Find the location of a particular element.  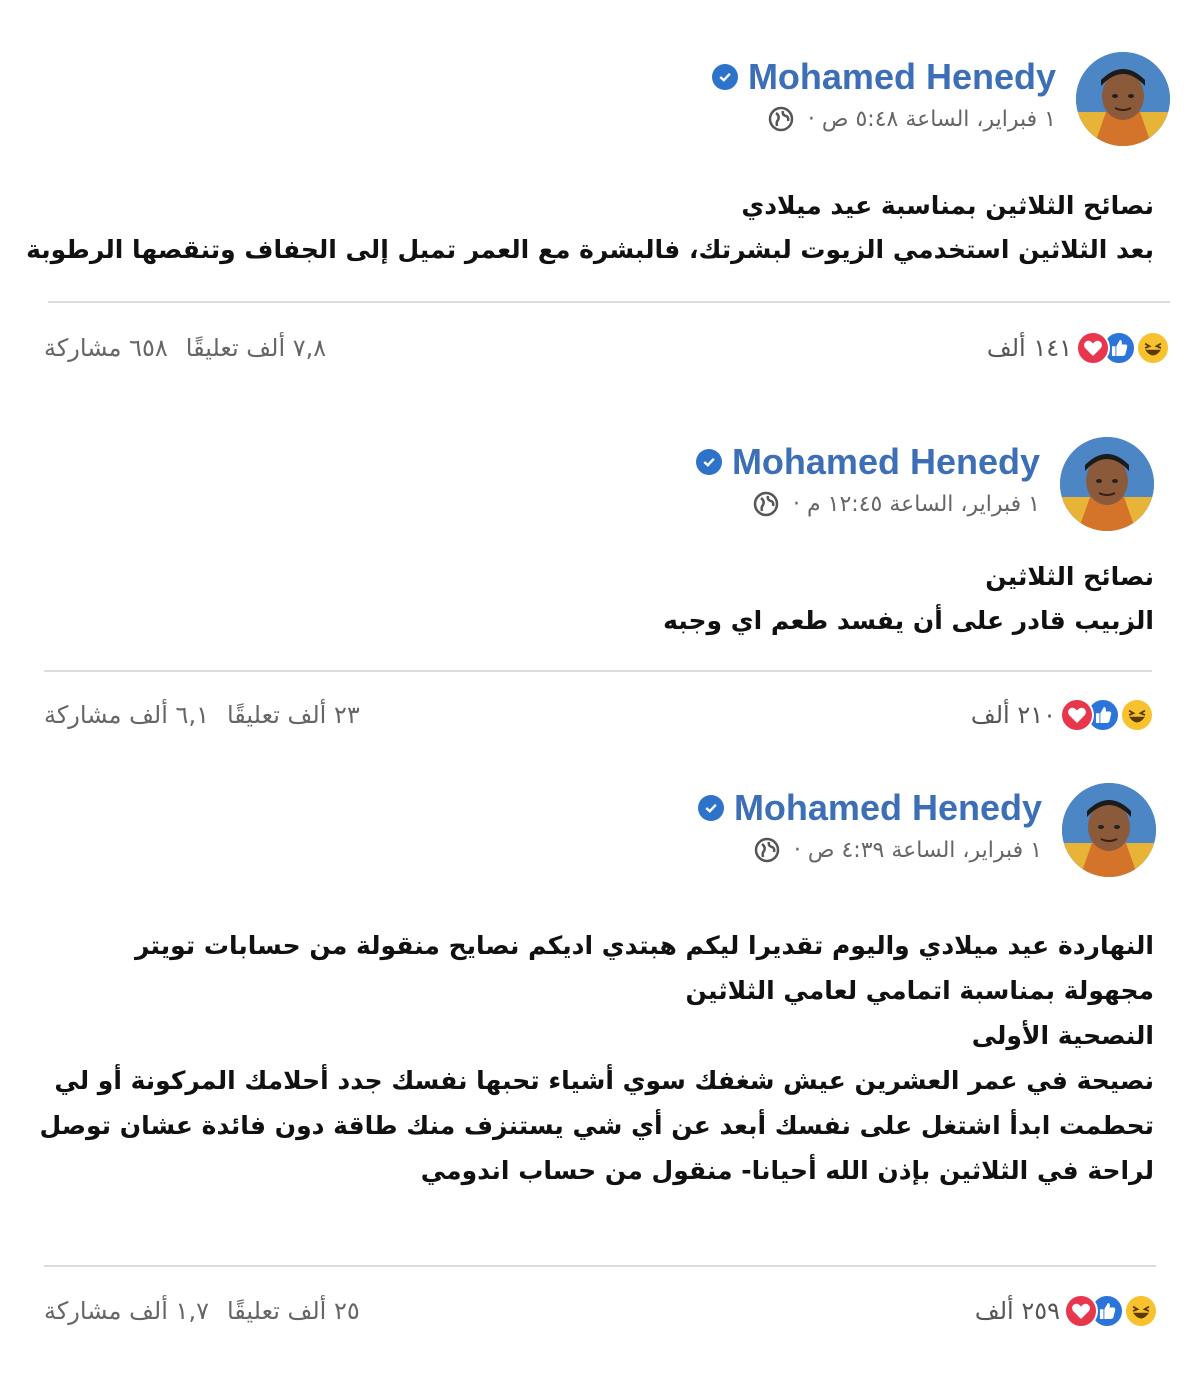

comments-count: ٢٣ ألف تعليقًا is located at coordinates (293, 715).